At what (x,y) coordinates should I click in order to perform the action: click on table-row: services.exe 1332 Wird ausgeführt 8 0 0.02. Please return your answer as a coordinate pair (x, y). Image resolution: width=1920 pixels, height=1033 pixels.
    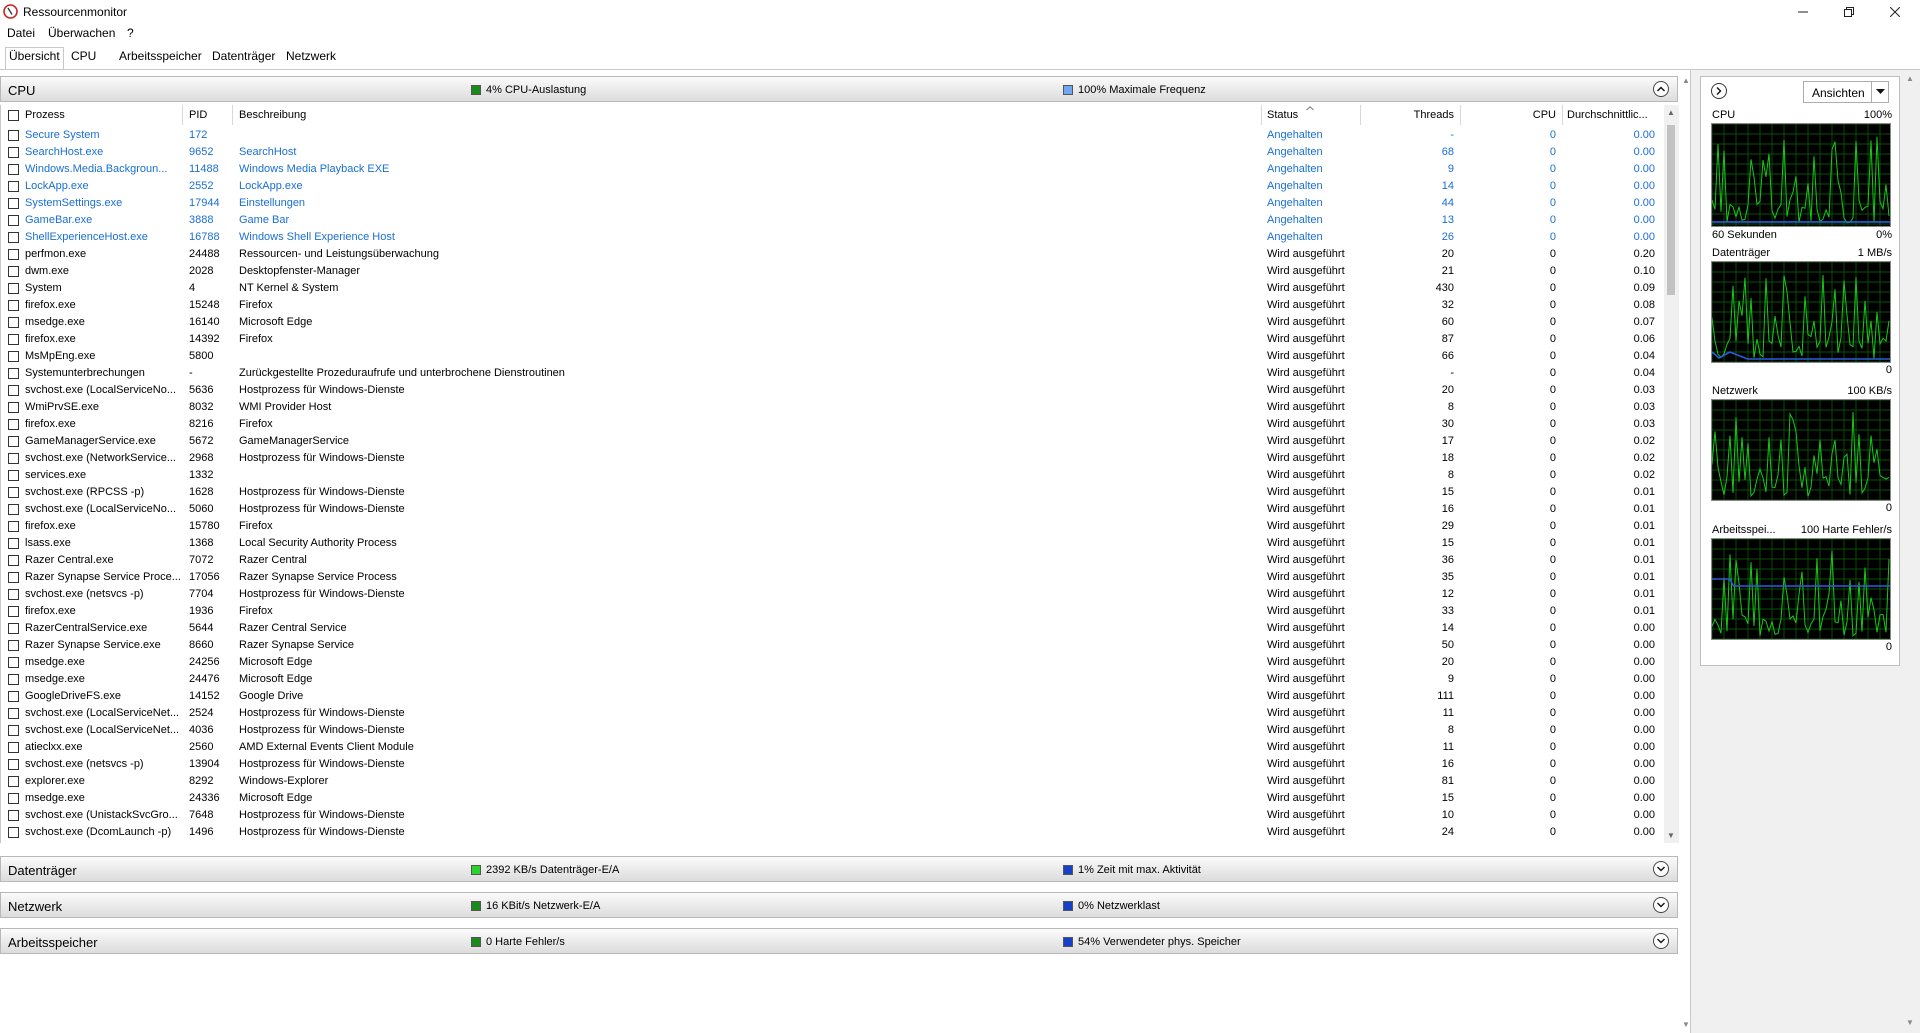
    Looking at the image, I should click on (831, 475).